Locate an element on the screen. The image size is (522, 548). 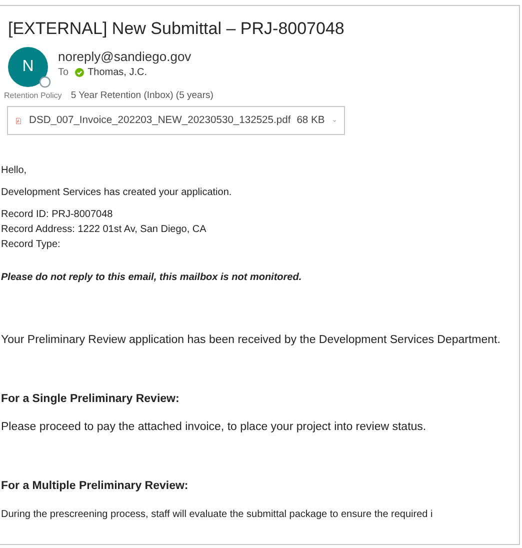
message-text: Record Address: 1222 01st Av, San Diego, CA is located at coordinates (104, 230).